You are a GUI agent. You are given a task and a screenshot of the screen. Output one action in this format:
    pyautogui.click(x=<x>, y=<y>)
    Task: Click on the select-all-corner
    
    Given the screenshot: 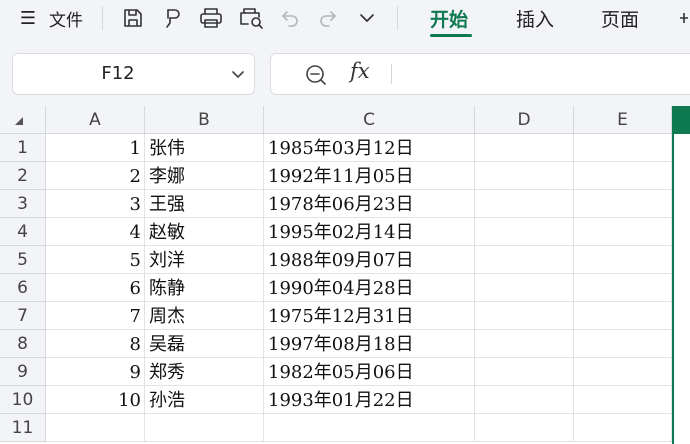 What is the action you would take?
    pyautogui.click(x=23, y=120)
    